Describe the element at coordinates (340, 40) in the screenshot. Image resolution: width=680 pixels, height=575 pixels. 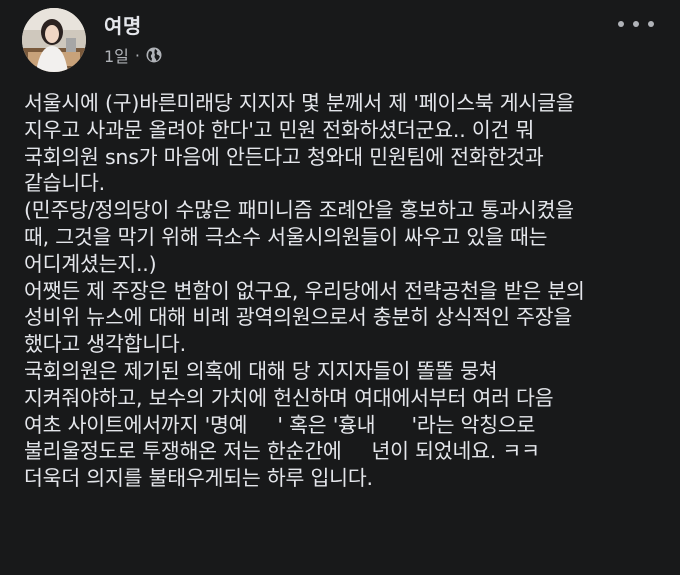
I see `post-header: 여명 1일 ·` at that location.